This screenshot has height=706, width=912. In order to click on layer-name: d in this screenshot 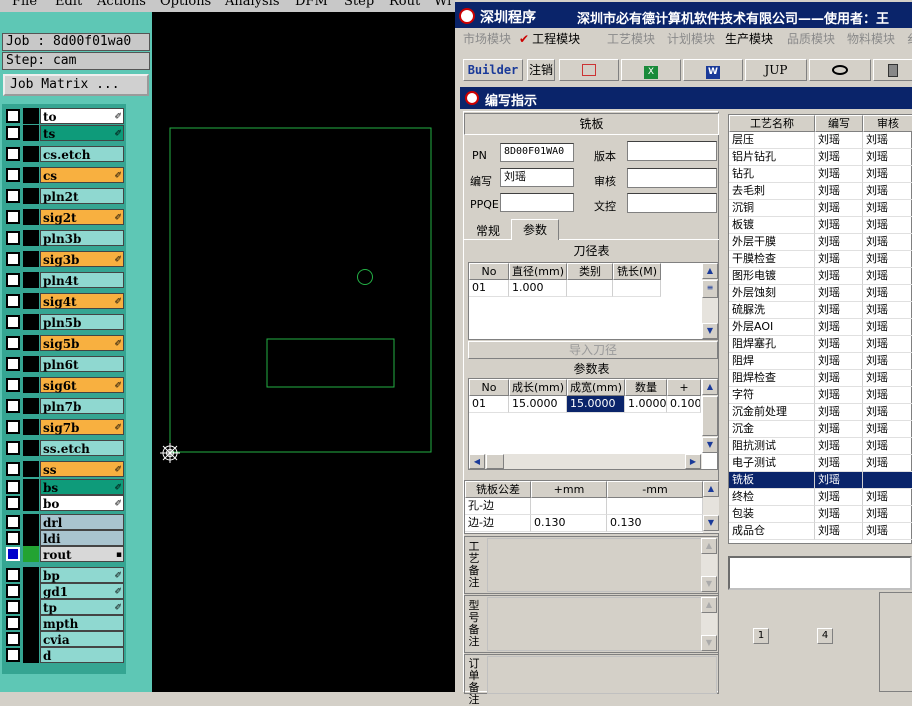, I will do `click(82, 655)`.